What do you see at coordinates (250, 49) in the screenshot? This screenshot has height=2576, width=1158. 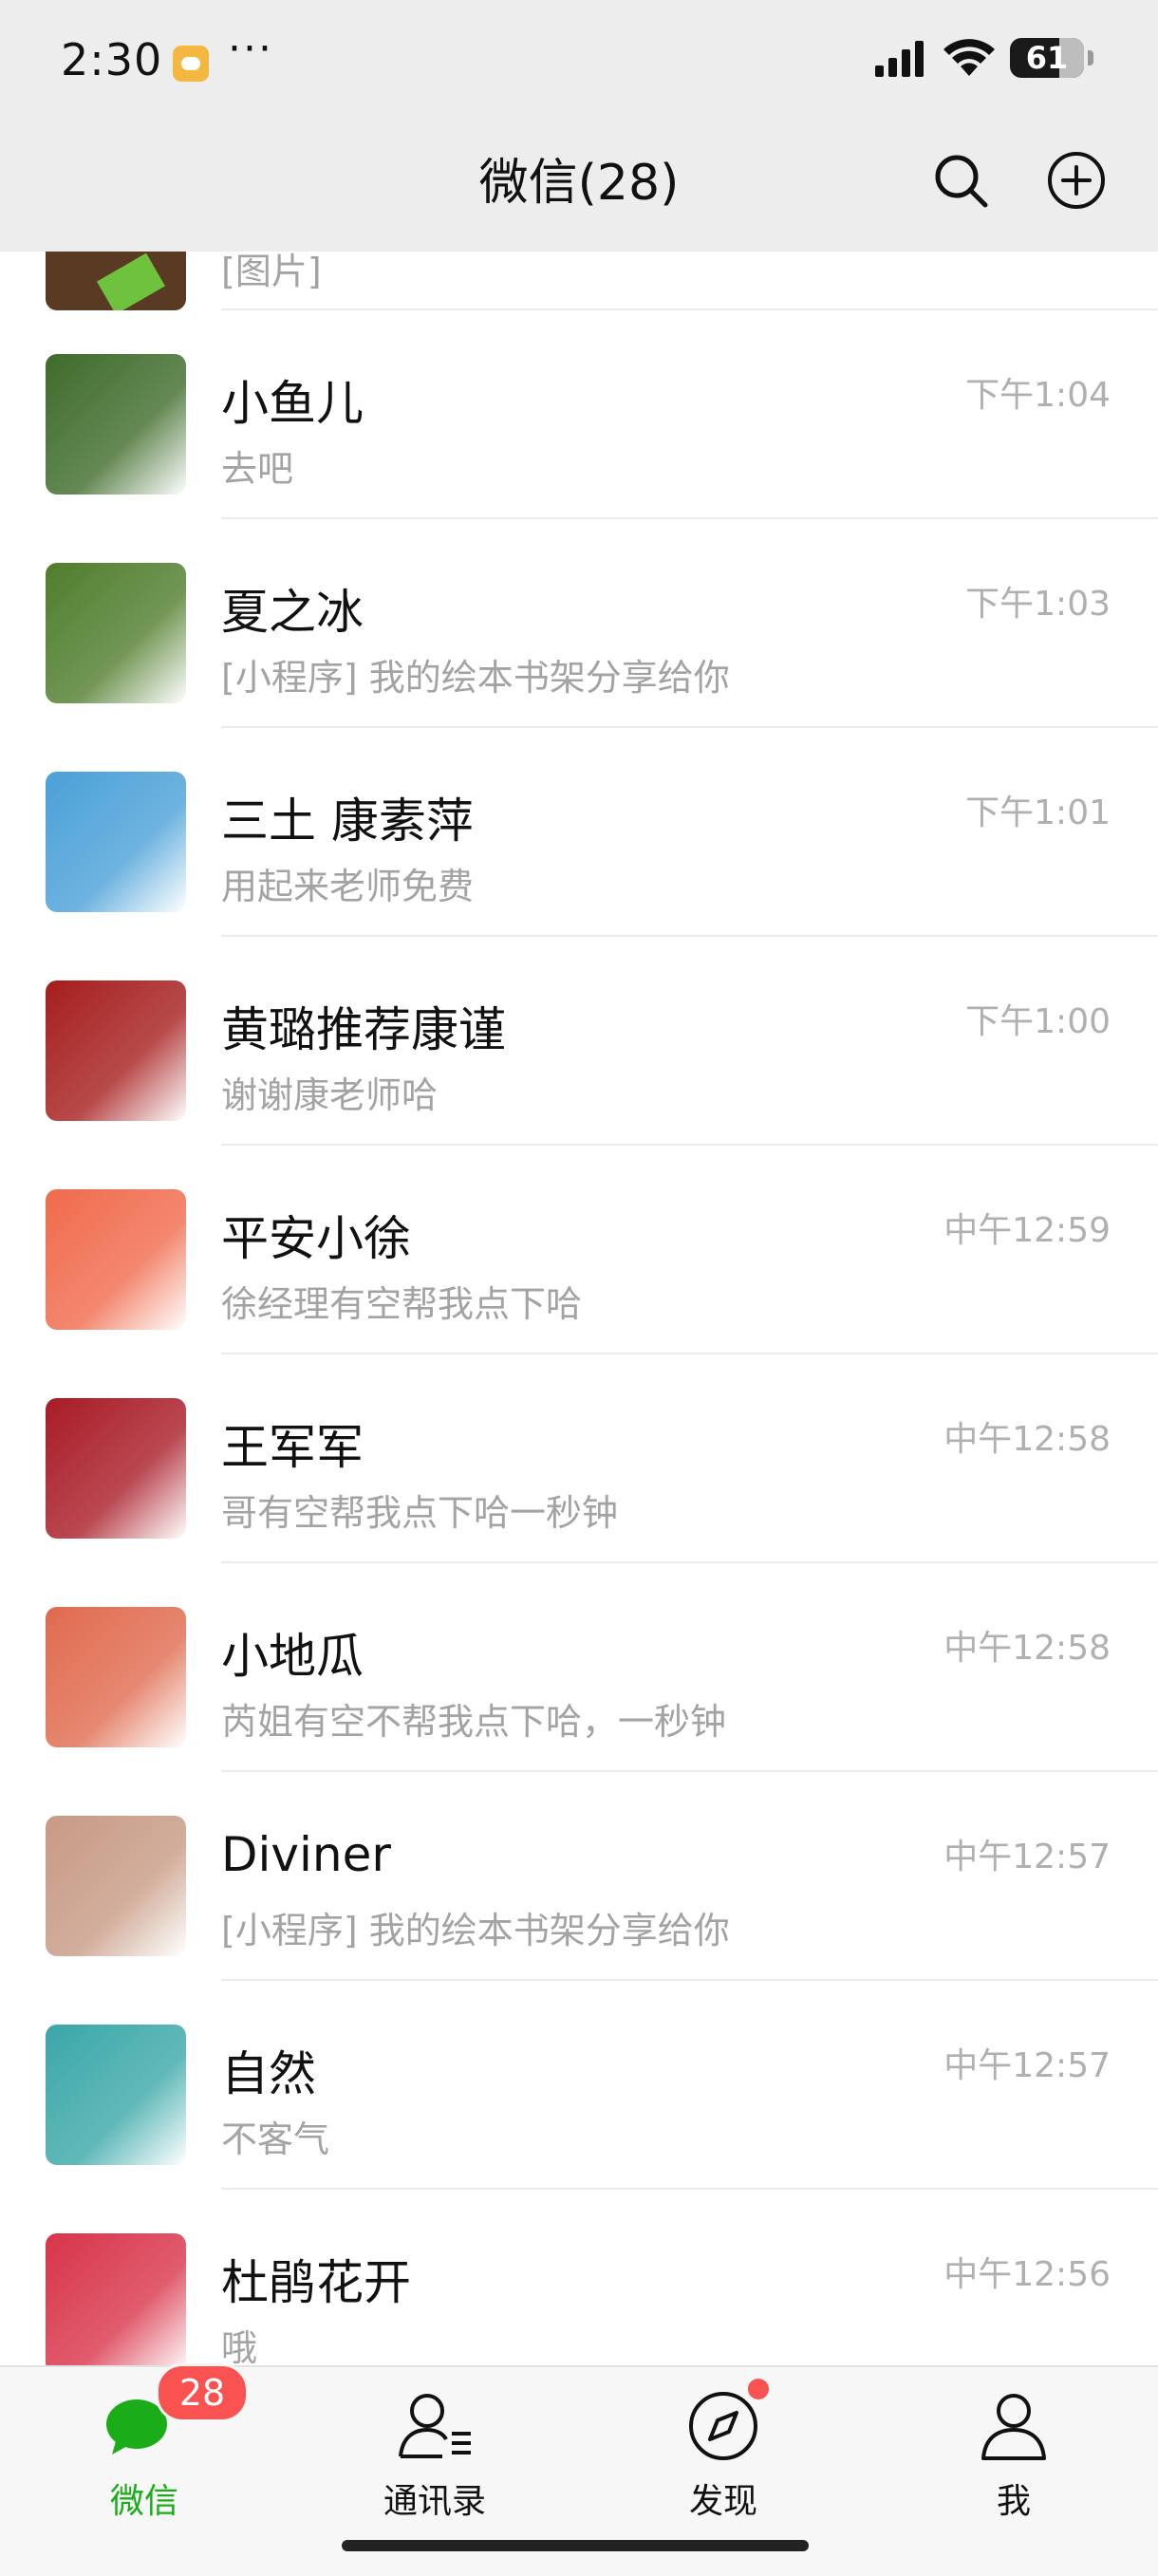 I see `more-status-icons: ···` at bounding box center [250, 49].